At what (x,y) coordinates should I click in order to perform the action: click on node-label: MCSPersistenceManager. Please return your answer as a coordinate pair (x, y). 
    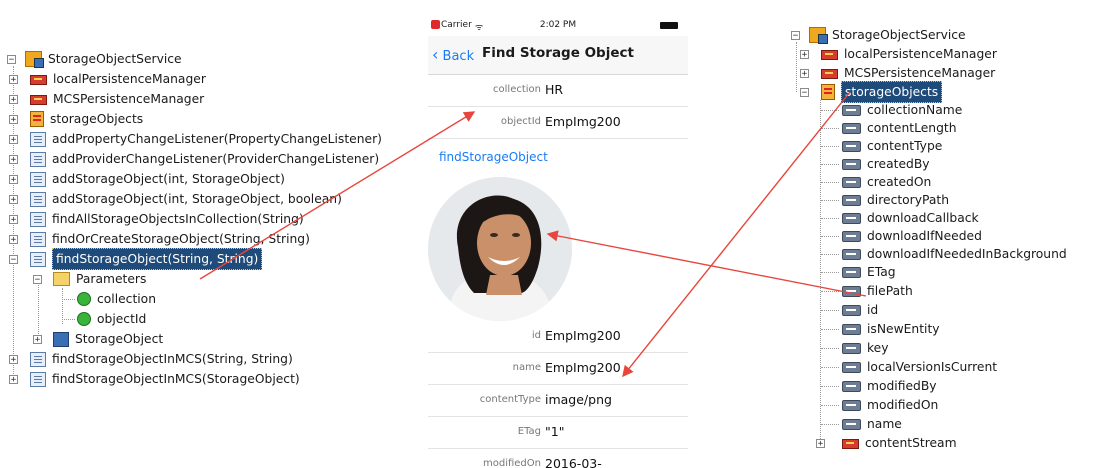
    Looking at the image, I should click on (129, 98).